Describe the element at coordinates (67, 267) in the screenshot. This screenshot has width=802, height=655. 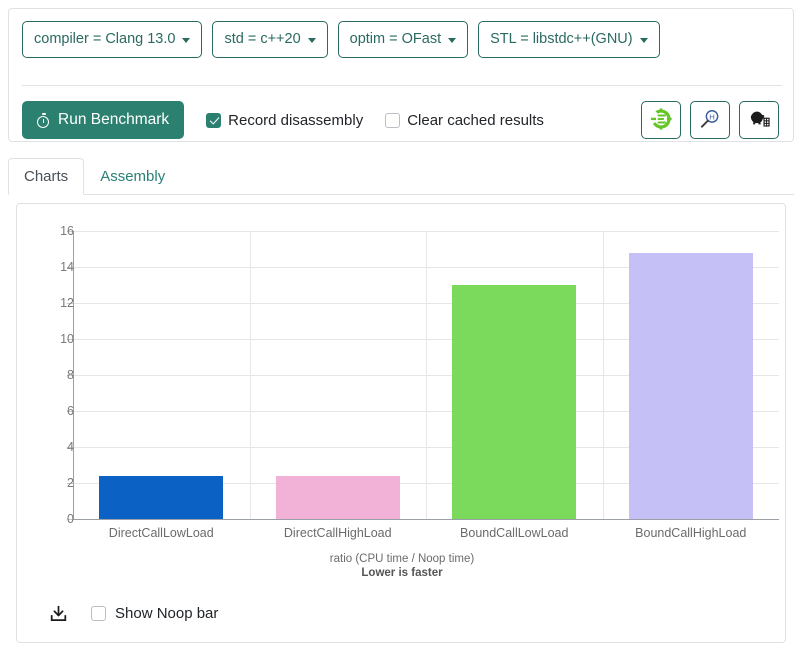
I see `y-tick-label: 14` at that location.